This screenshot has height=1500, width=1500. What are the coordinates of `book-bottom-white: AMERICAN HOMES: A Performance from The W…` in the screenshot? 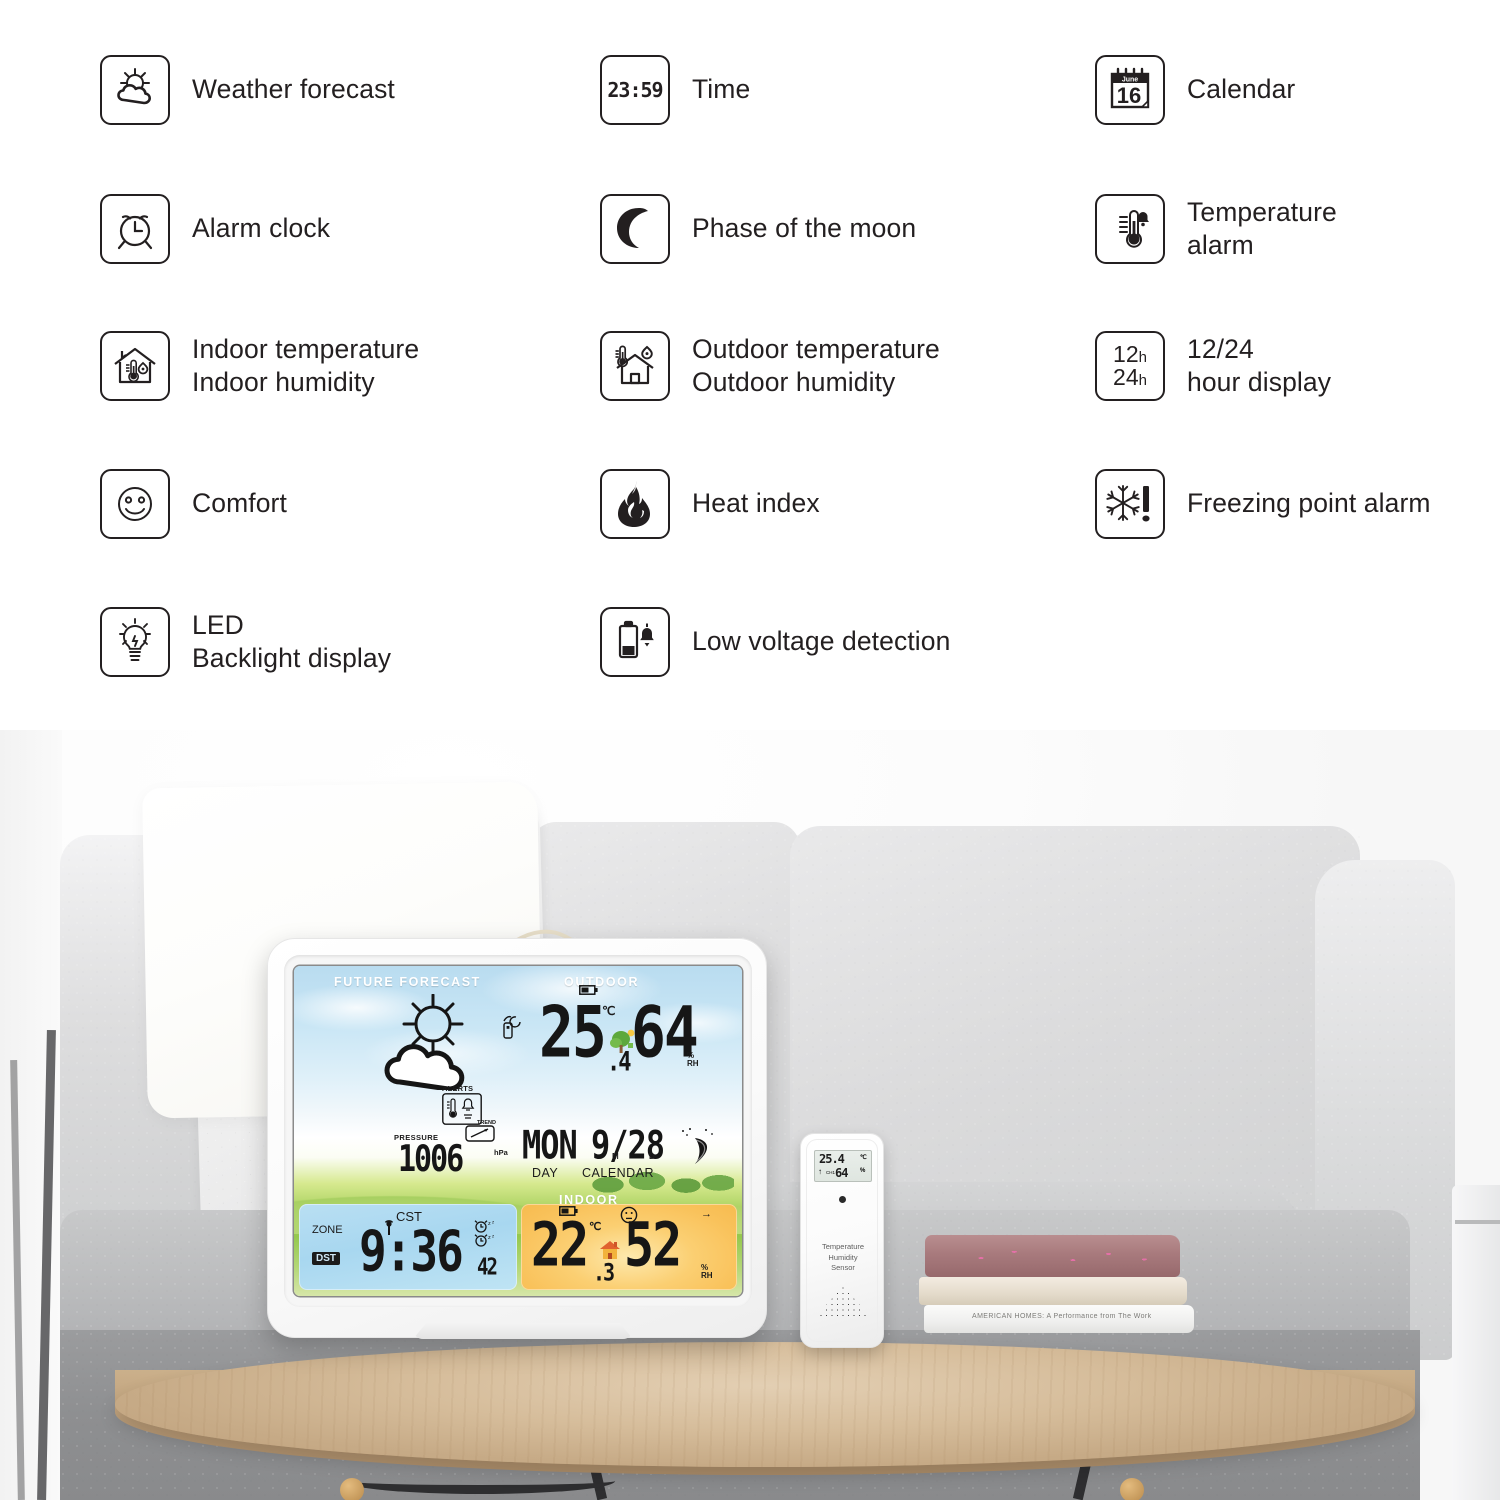 It's located at (1059, 1319).